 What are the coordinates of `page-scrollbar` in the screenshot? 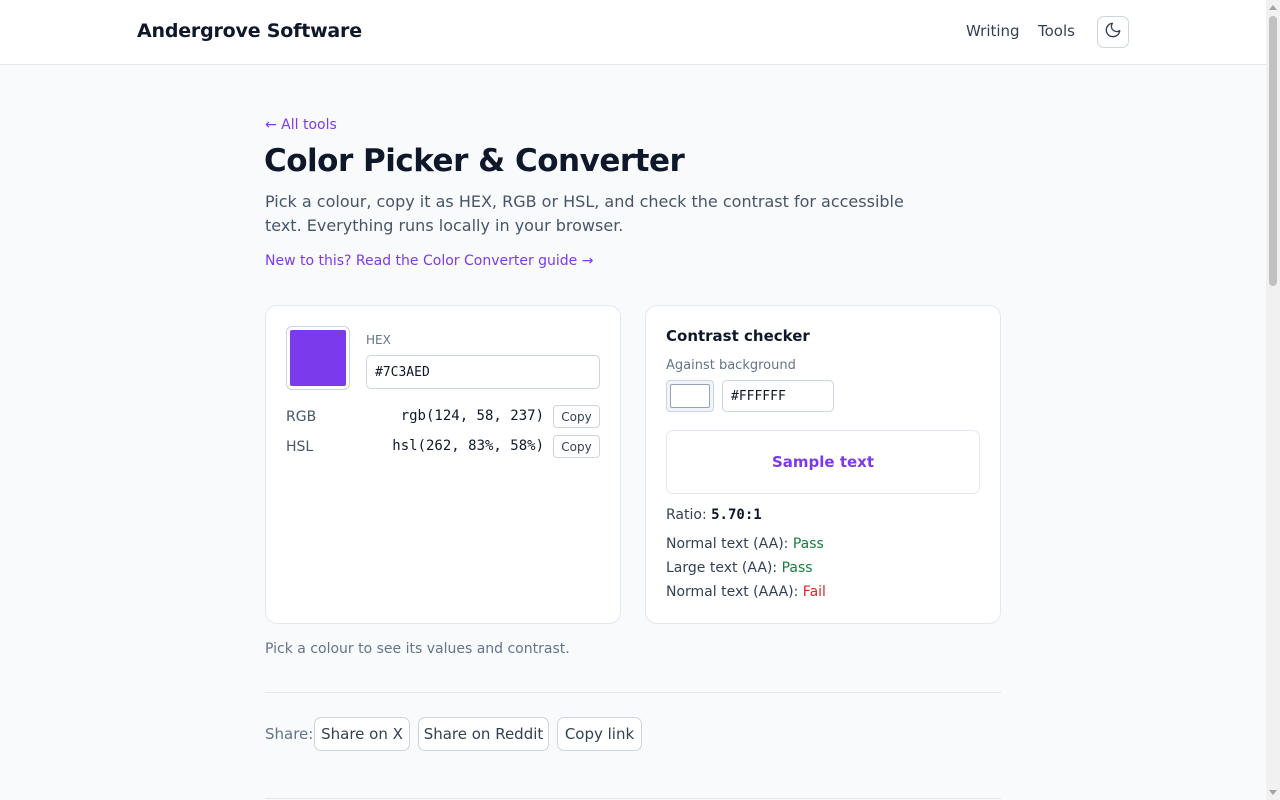 It's located at (1273, 400).